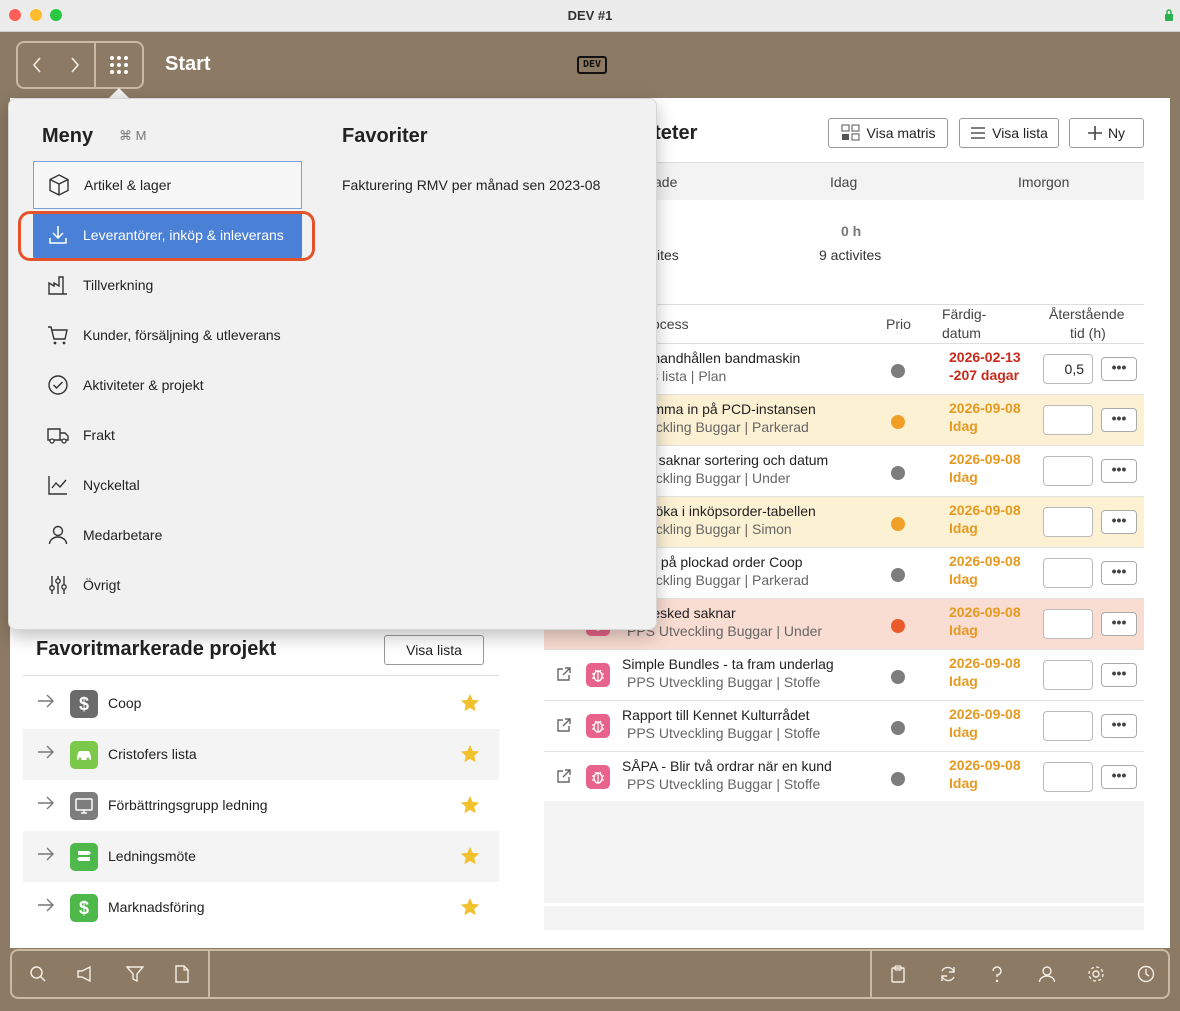  I want to click on menu-grid-button, so click(118, 65).